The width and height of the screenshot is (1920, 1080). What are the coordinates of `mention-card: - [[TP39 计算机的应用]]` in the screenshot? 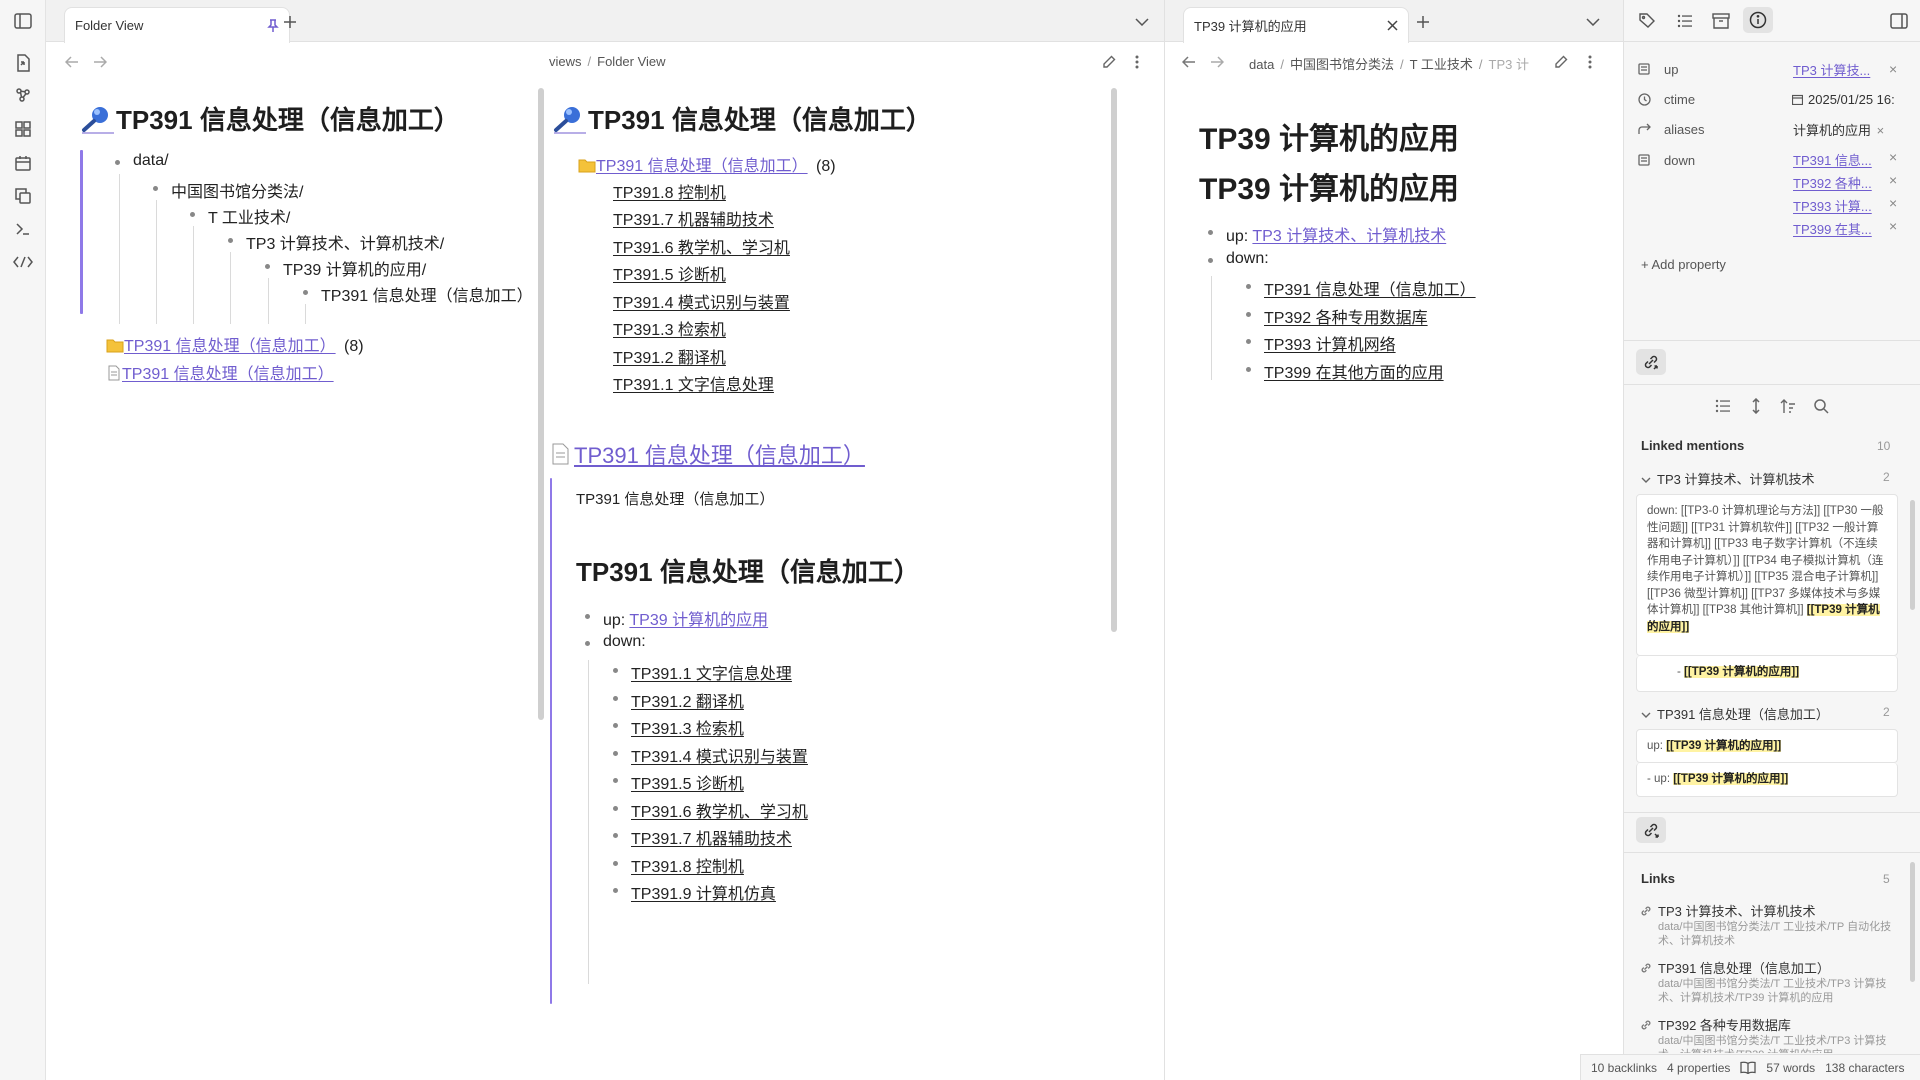 It's located at (1767, 674).